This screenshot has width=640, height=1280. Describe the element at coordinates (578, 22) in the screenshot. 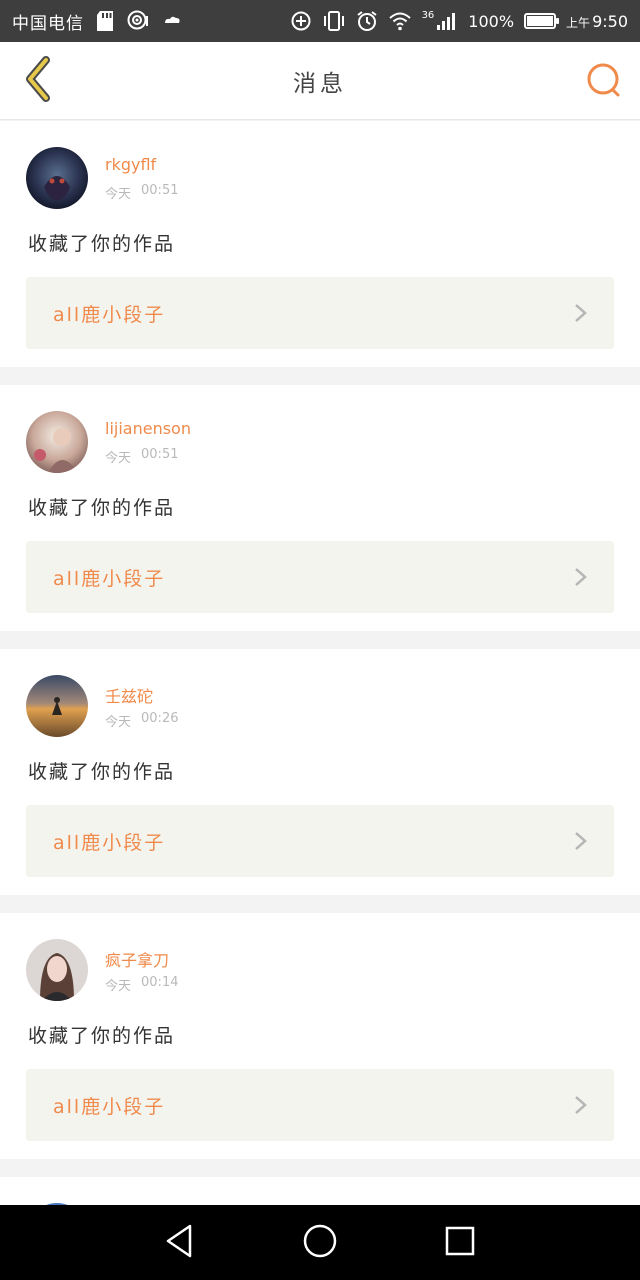

I see `time-prefix: 上午` at that location.